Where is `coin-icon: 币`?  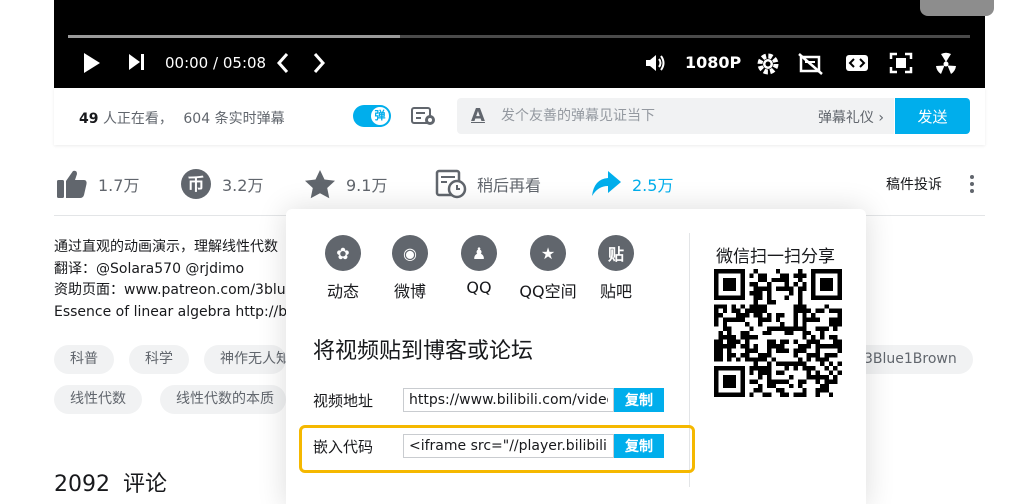 coin-icon: 币 is located at coordinates (196, 184).